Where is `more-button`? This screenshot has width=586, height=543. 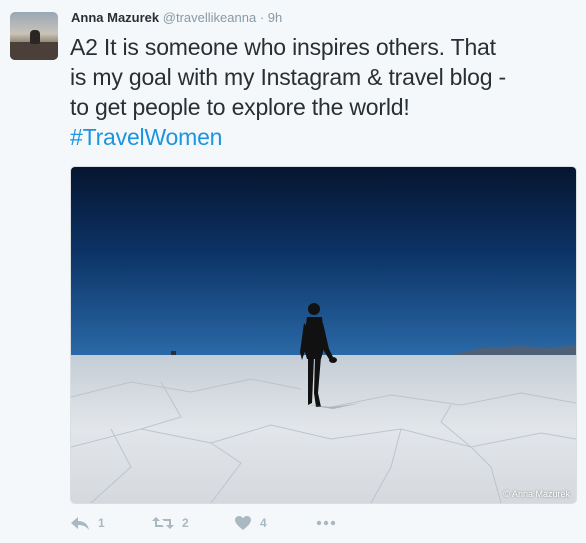
more-button is located at coordinates (326, 523).